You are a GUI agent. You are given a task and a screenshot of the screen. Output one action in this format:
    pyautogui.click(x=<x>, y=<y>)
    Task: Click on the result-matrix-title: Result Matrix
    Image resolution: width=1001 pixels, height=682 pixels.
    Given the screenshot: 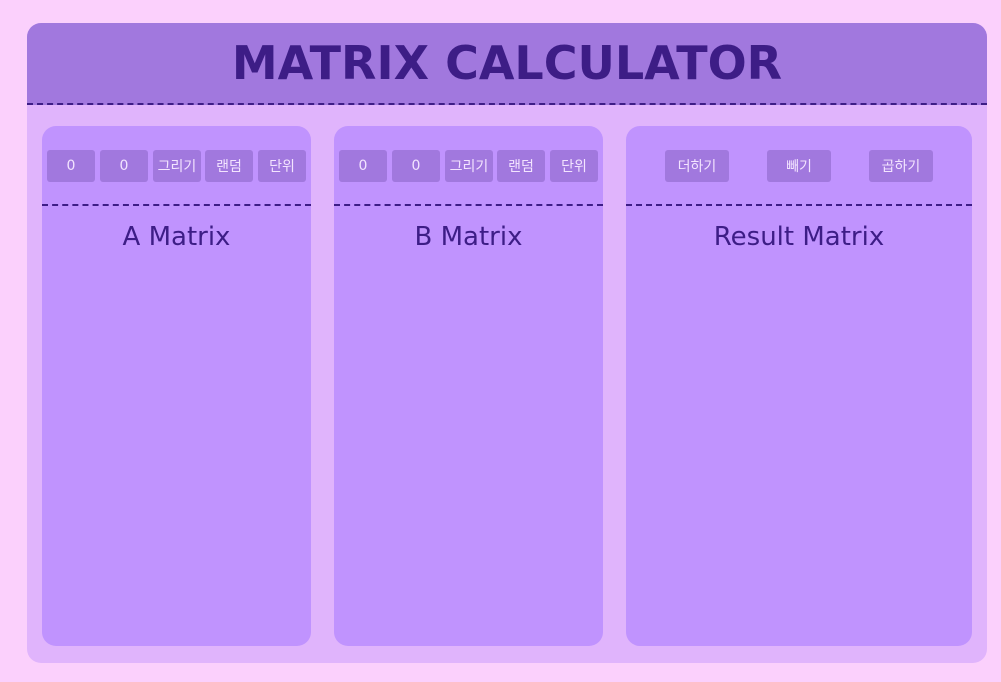 What is the action you would take?
    pyautogui.click(x=799, y=237)
    